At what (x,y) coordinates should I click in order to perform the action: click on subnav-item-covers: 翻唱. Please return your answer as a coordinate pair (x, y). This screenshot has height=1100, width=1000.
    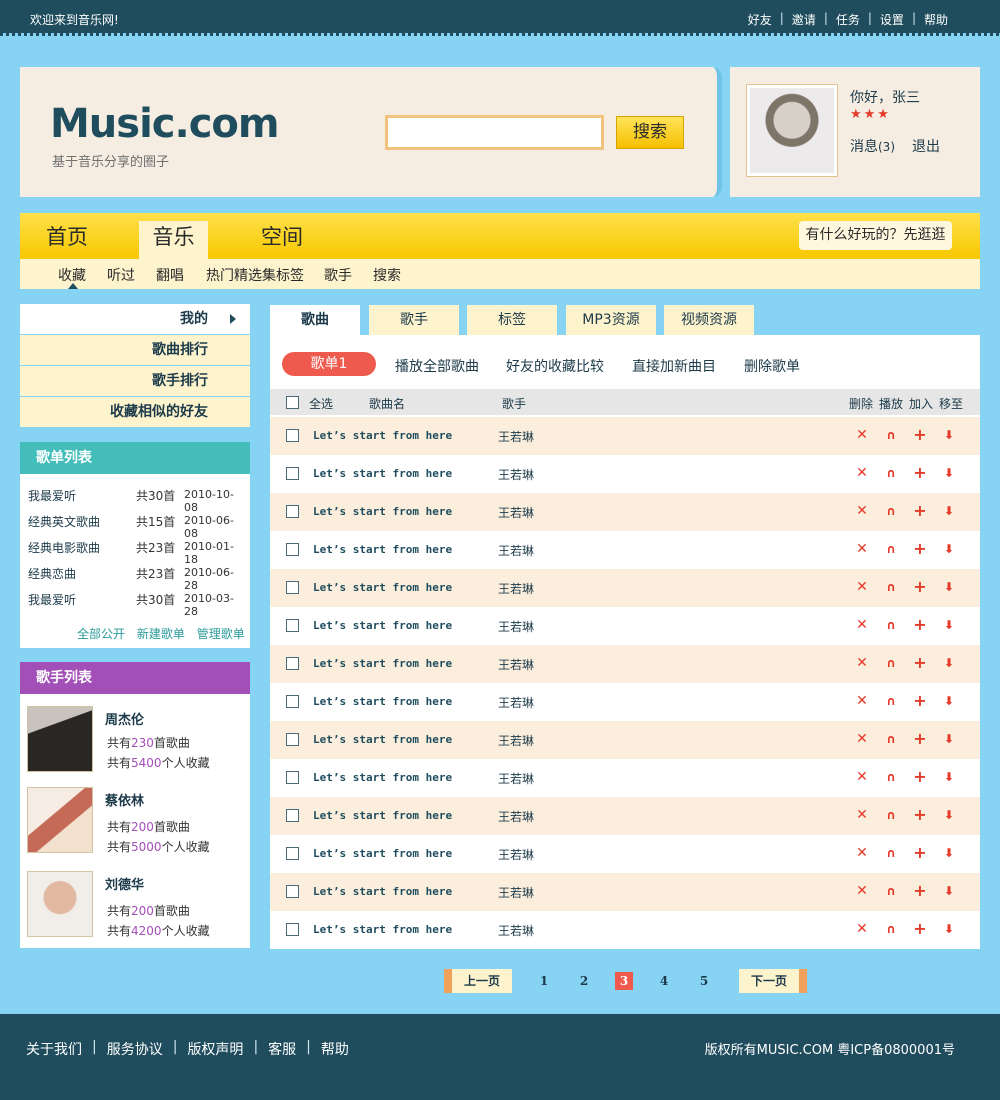
    Looking at the image, I should click on (170, 275).